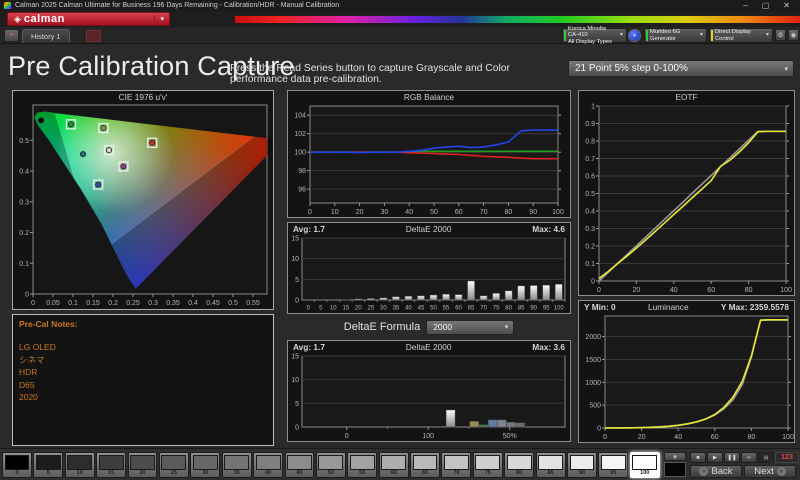 The height and width of the screenshot is (480, 800). Describe the element at coordinates (519, 465) in the screenshot. I see `gray-patch-button-80: 80` at that location.